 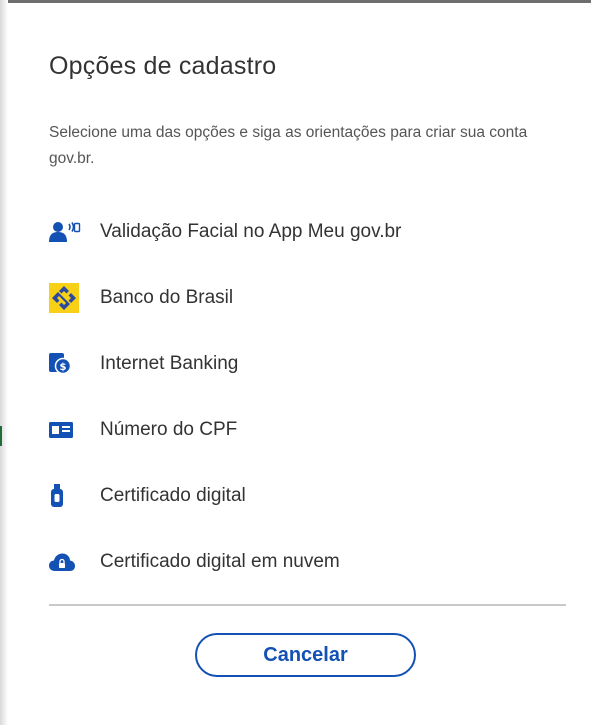 I want to click on option-label: Banco do Brasil, so click(x=167, y=297).